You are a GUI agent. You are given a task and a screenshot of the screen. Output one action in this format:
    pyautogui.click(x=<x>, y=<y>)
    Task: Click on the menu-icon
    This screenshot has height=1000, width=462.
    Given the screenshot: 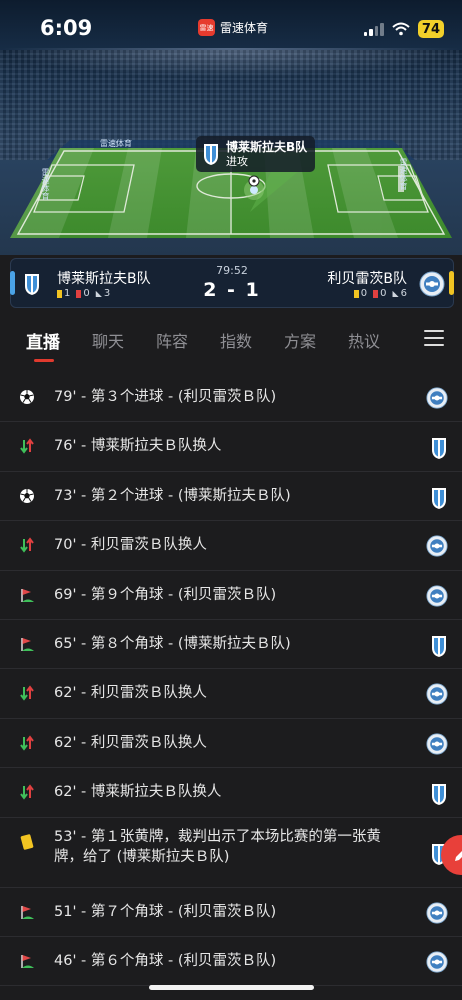 What is the action you would take?
    pyautogui.click(x=434, y=338)
    